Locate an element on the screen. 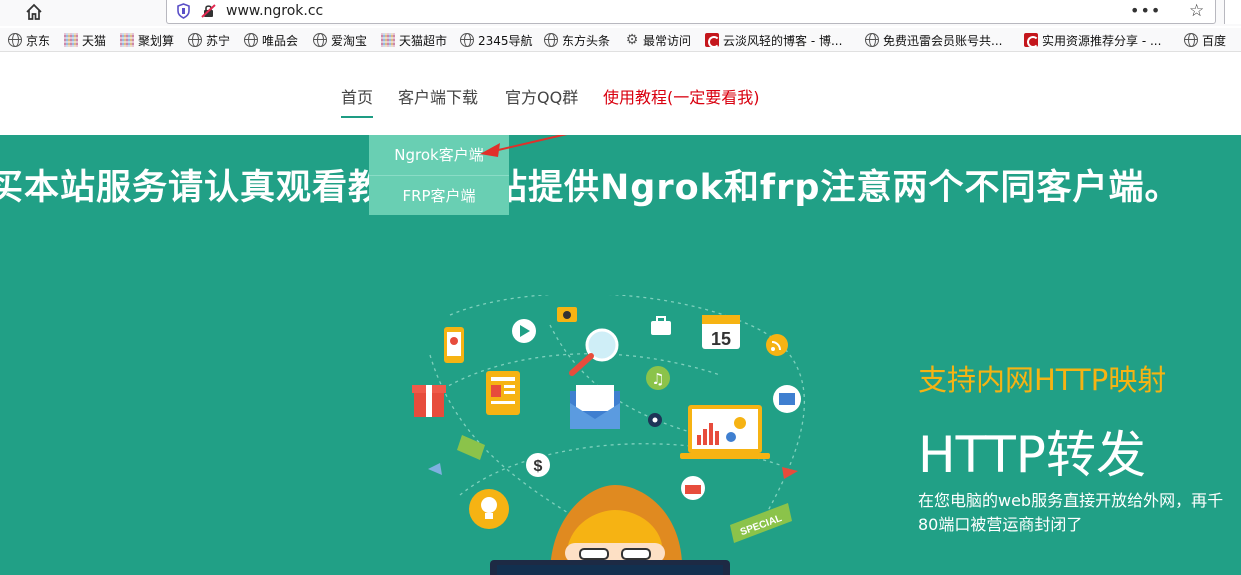 This screenshot has height=575, width=1241. bookmark-jd: 京东 is located at coordinates (29, 40).